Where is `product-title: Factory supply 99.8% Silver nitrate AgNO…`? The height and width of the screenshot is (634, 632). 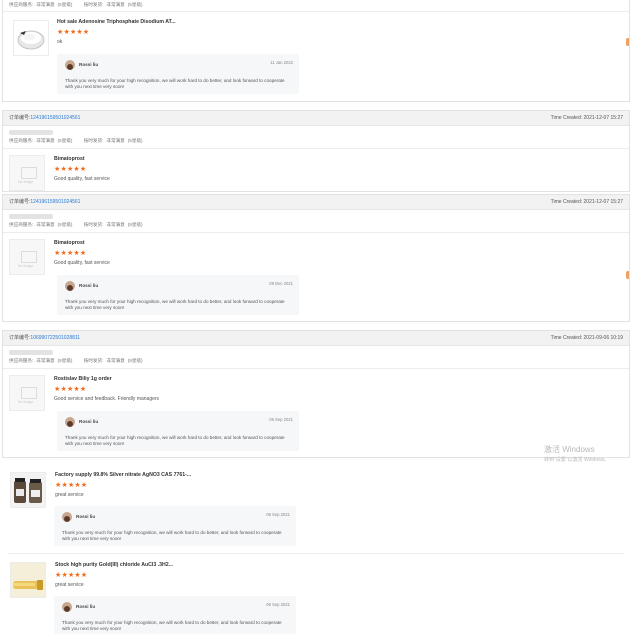 product-title: Factory supply 99.8% Silver nitrate AgNO… is located at coordinates (123, 475).